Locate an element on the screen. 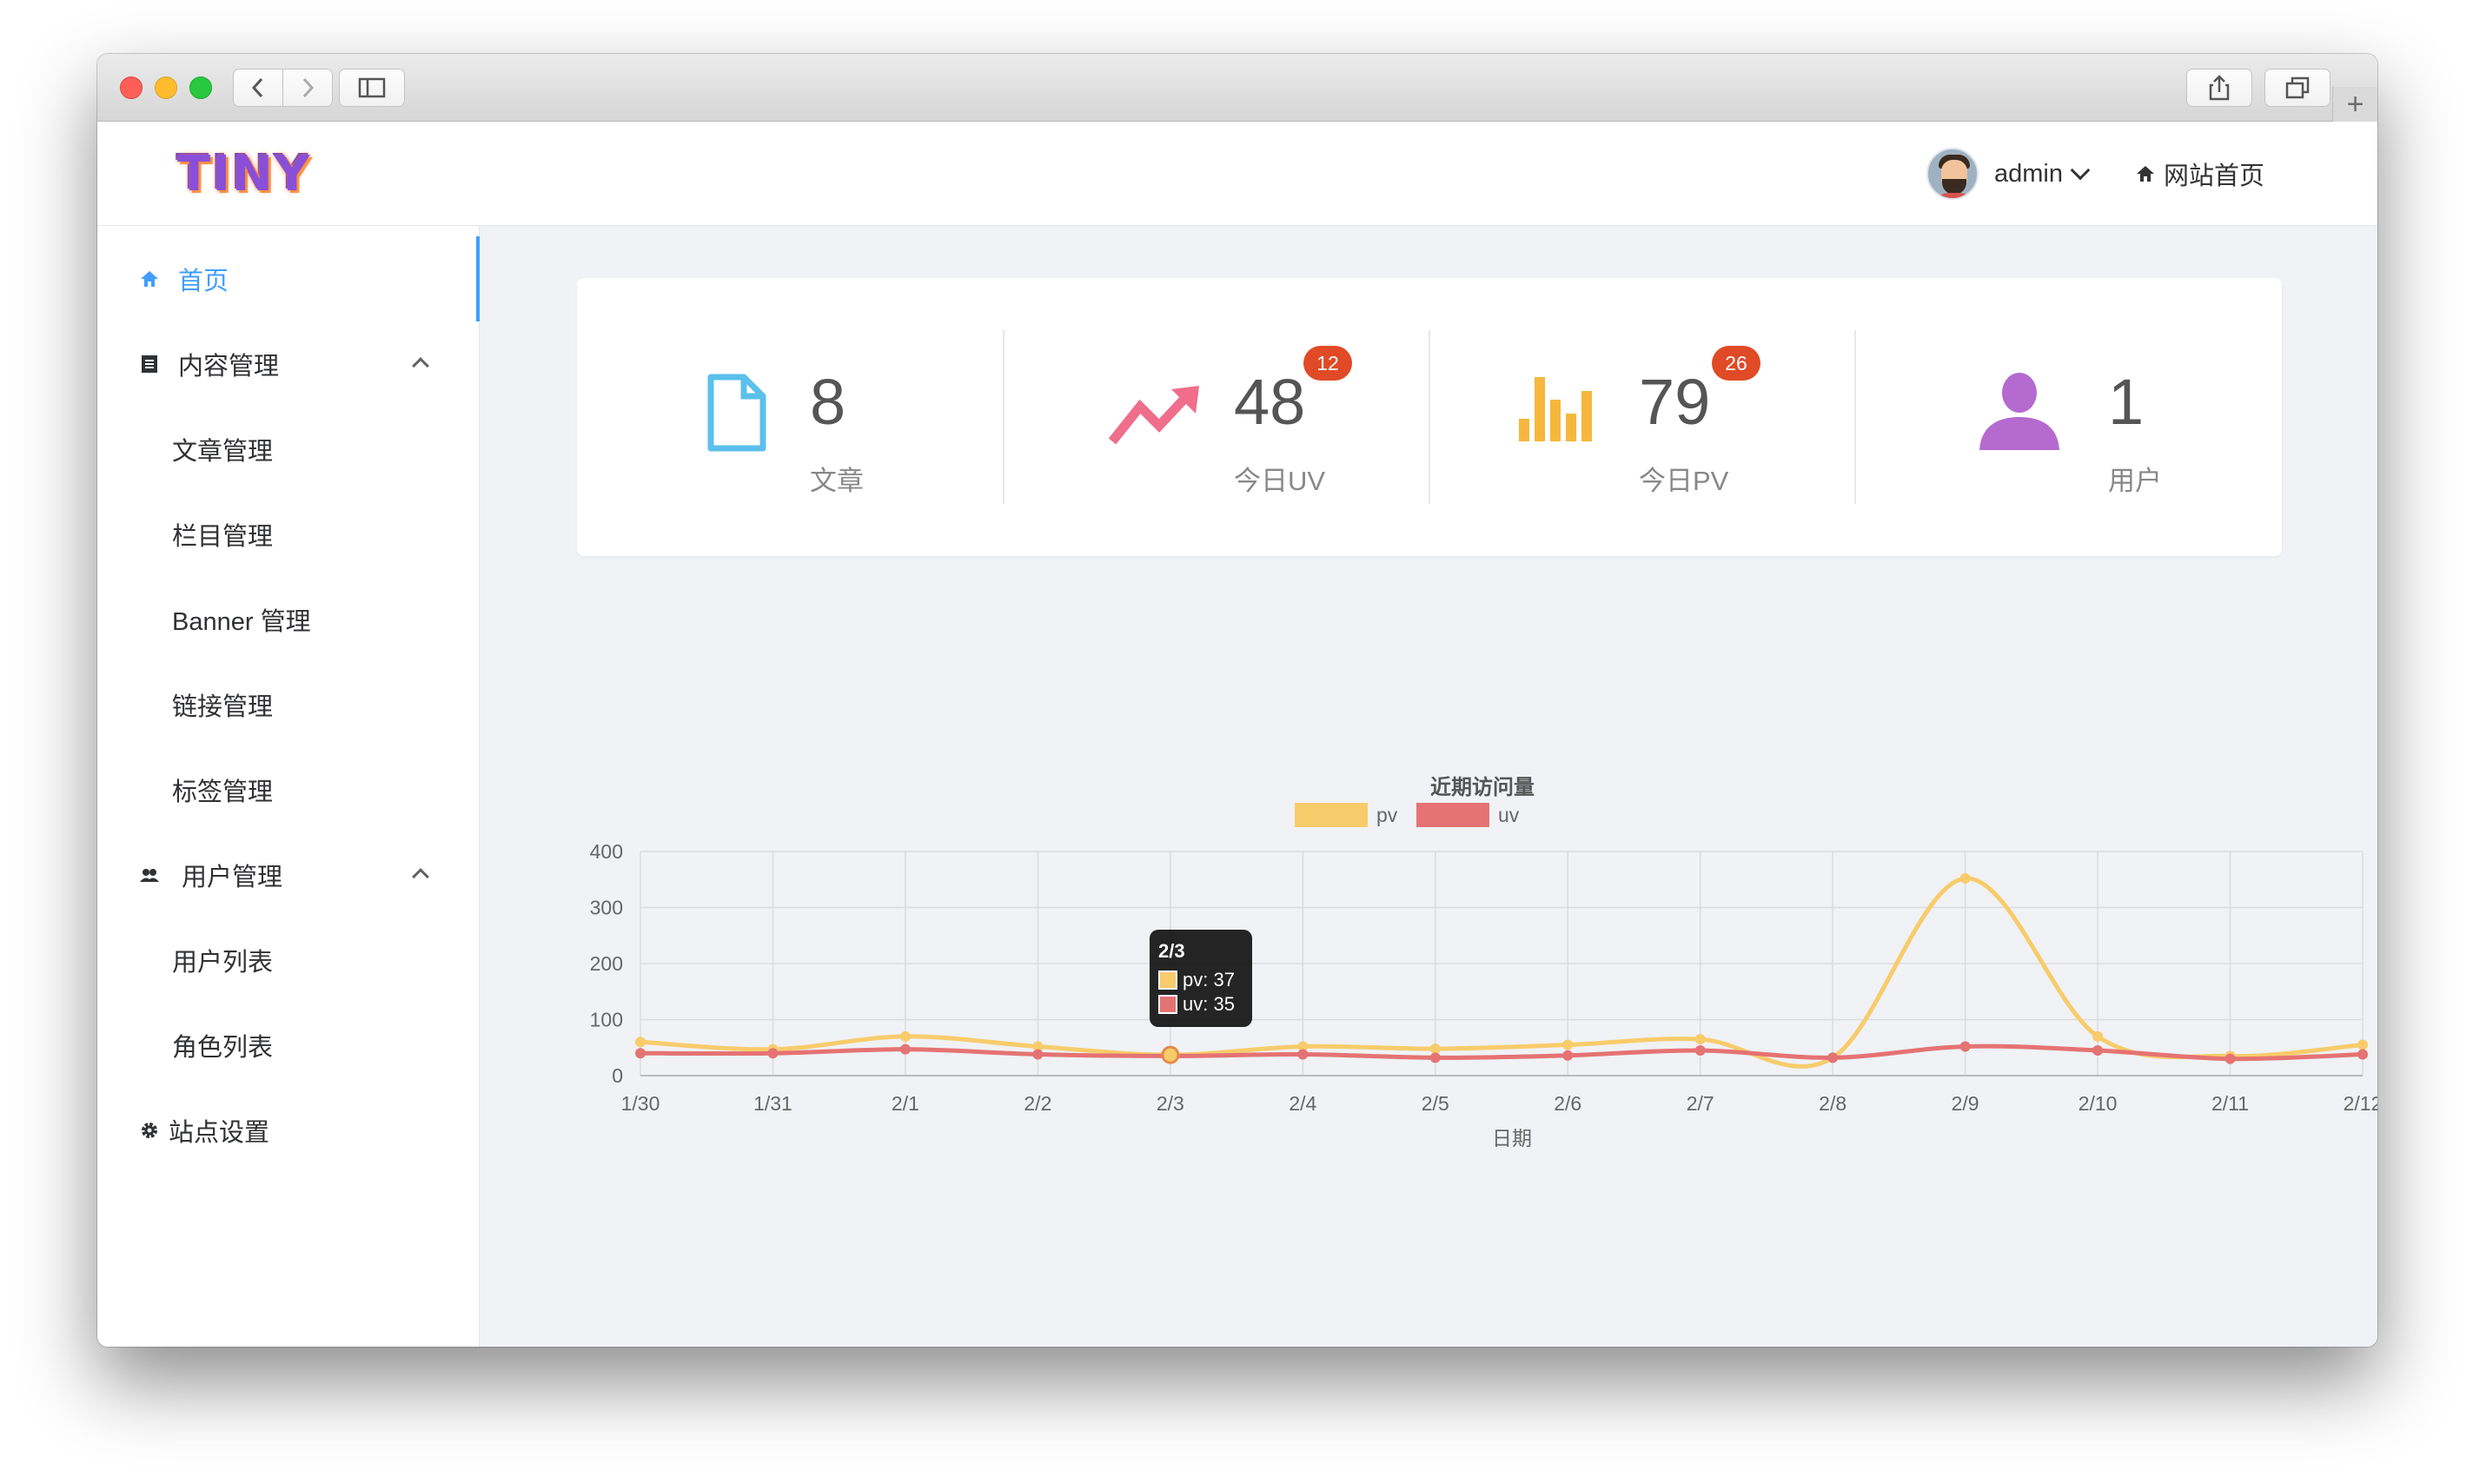 This screenshot has height=1484, width=2473. website-home-label: 网站首页 is located at coordinates (2213, 176).